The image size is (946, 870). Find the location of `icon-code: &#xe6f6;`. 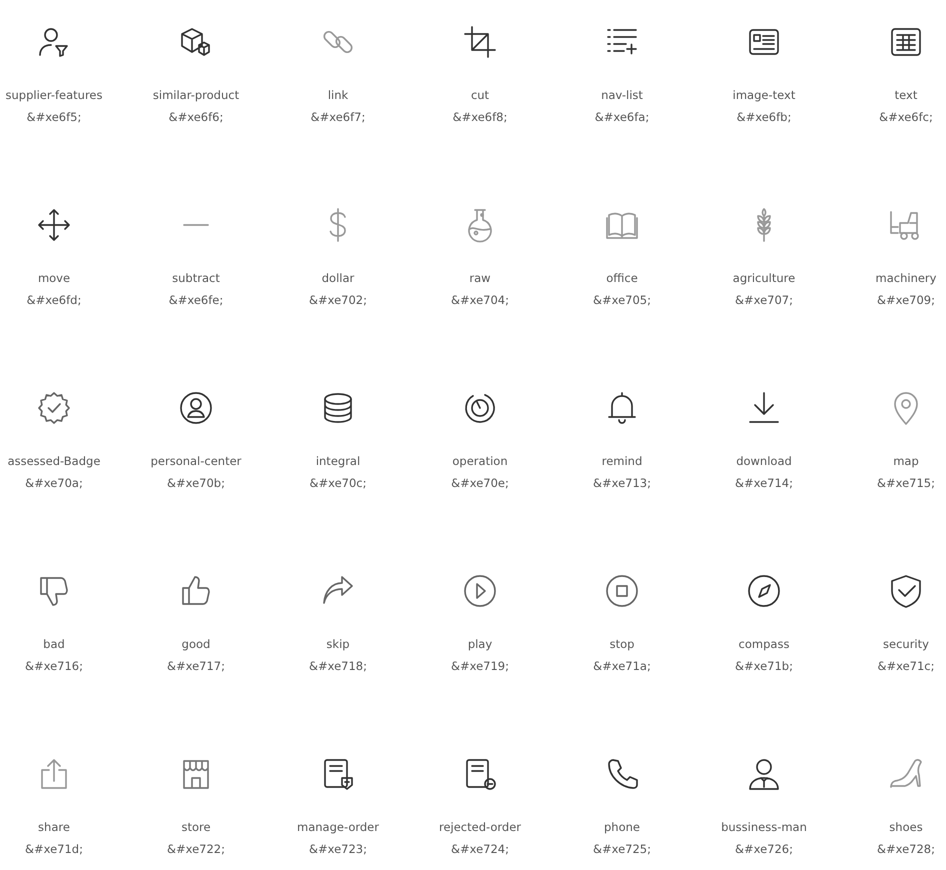

icon-code: &#xe6f6; is located at coordinates (196, 117).